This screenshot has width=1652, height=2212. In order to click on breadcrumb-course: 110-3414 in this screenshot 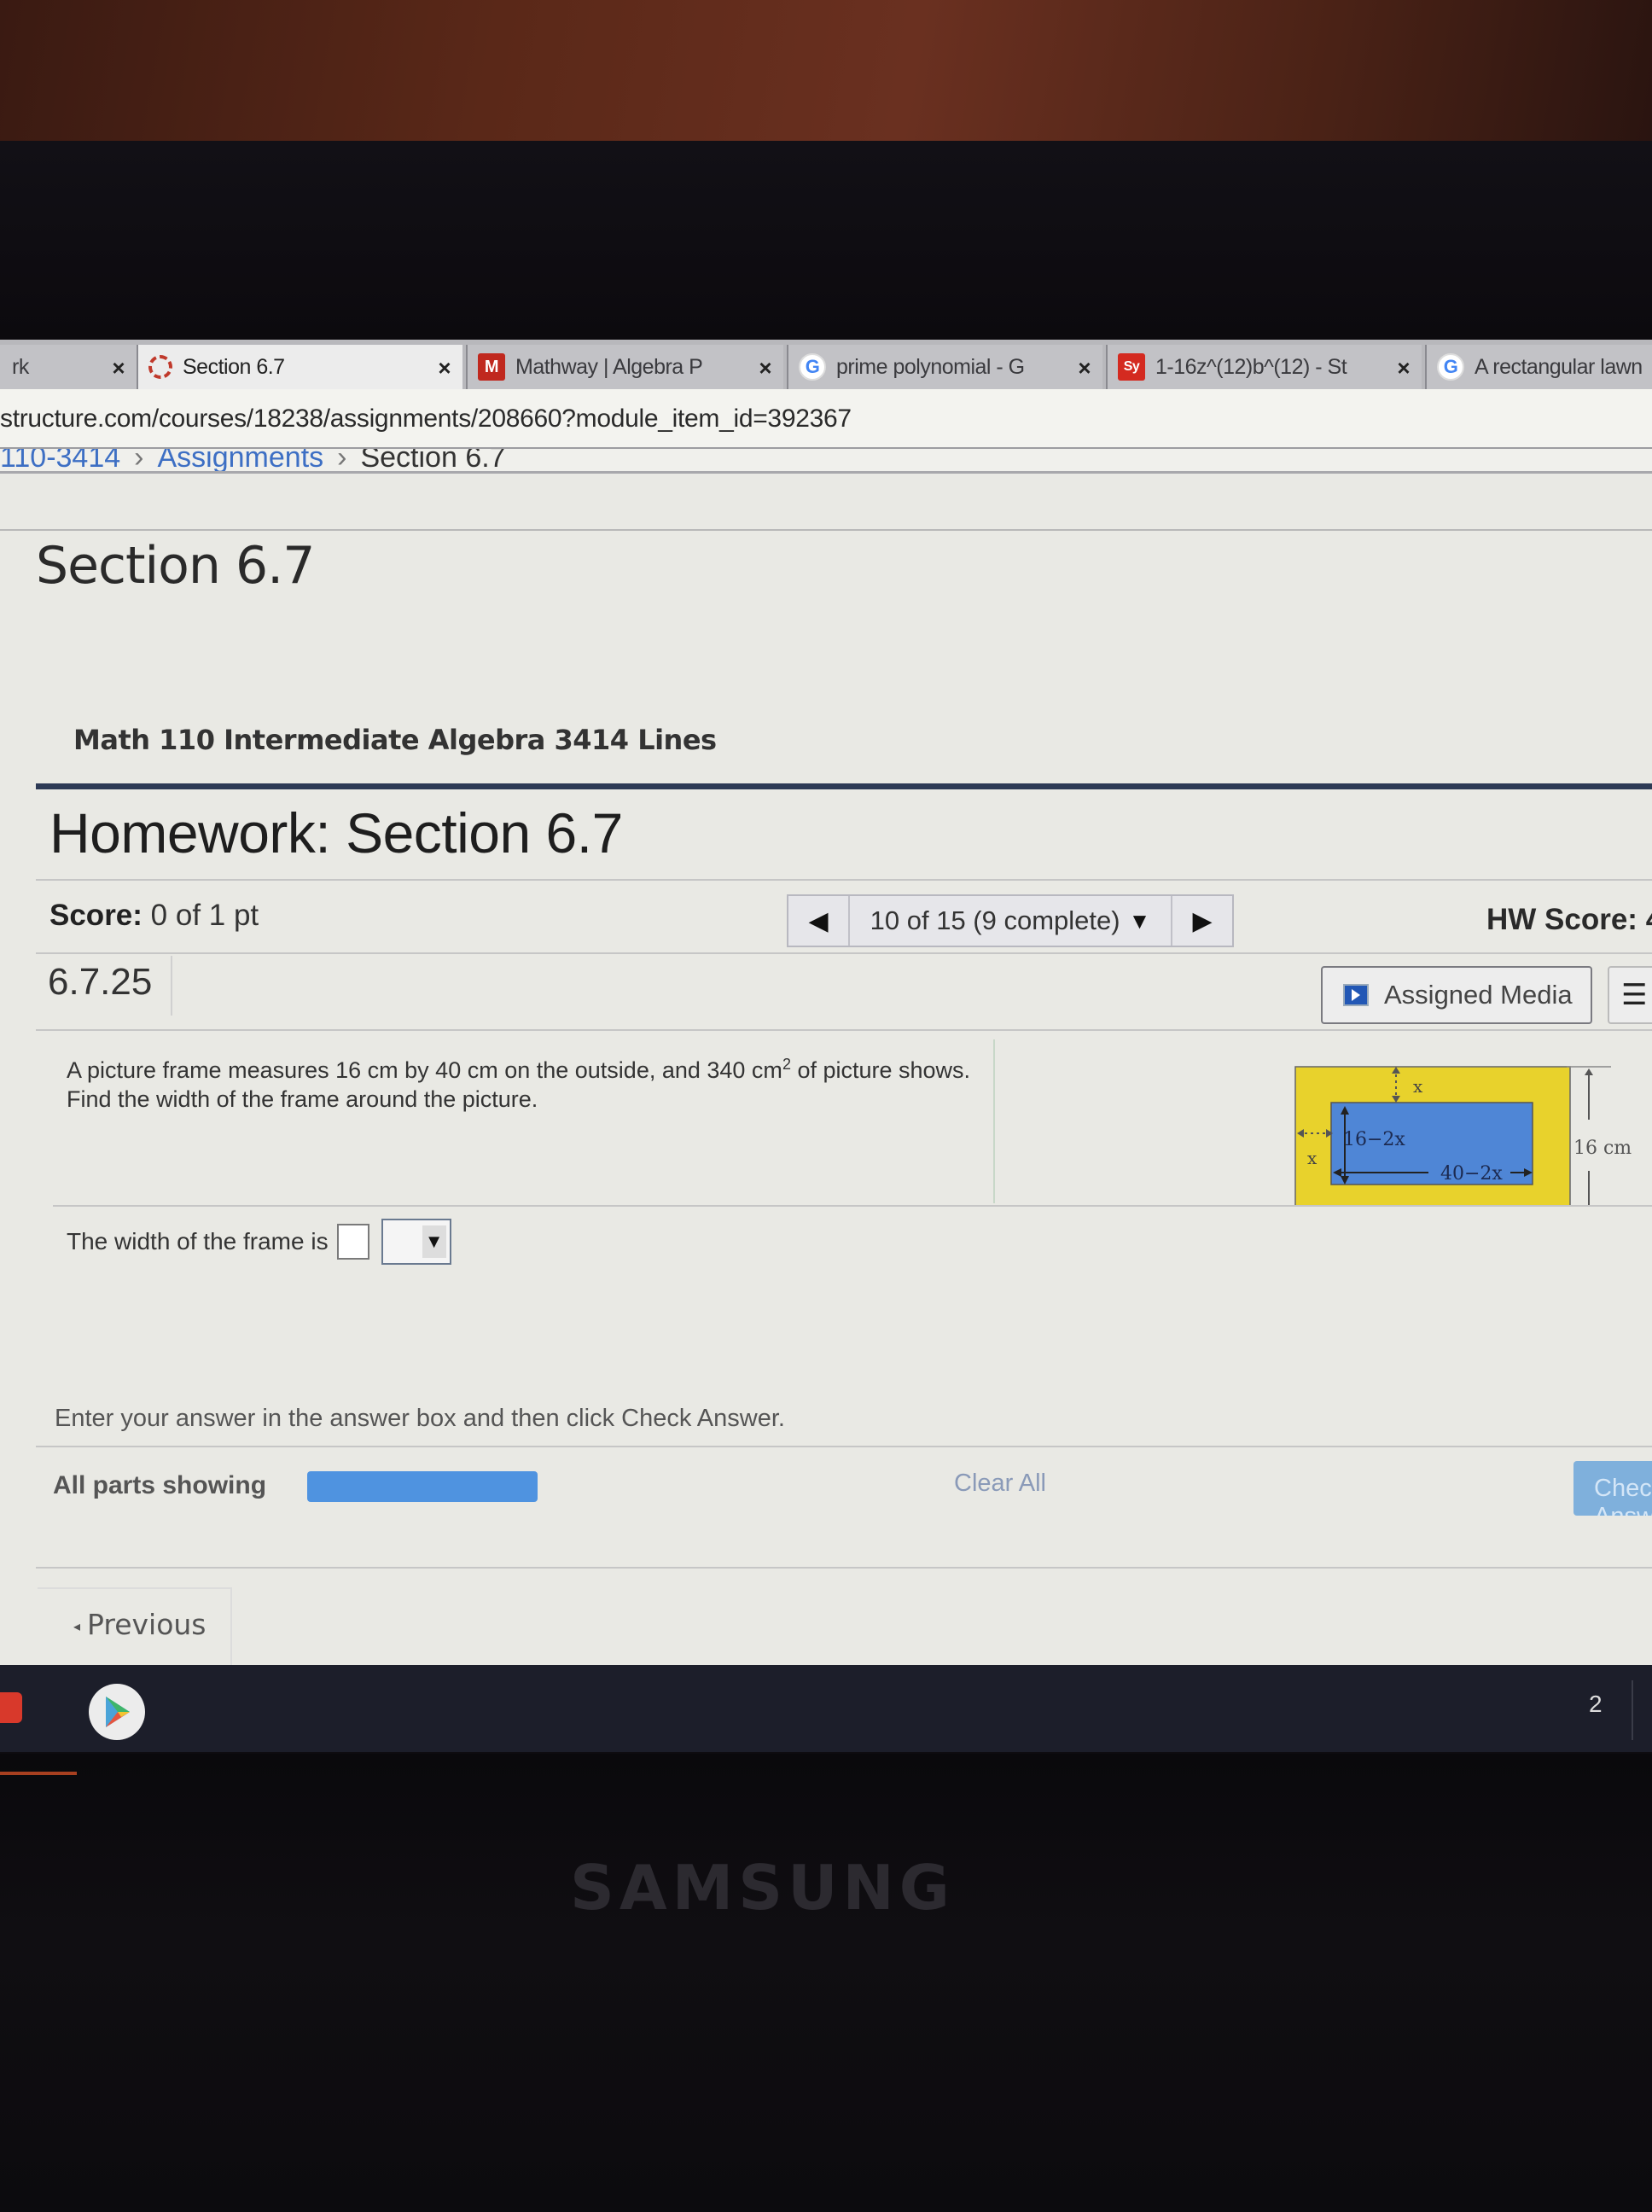, I will do `click(60, 460)`.